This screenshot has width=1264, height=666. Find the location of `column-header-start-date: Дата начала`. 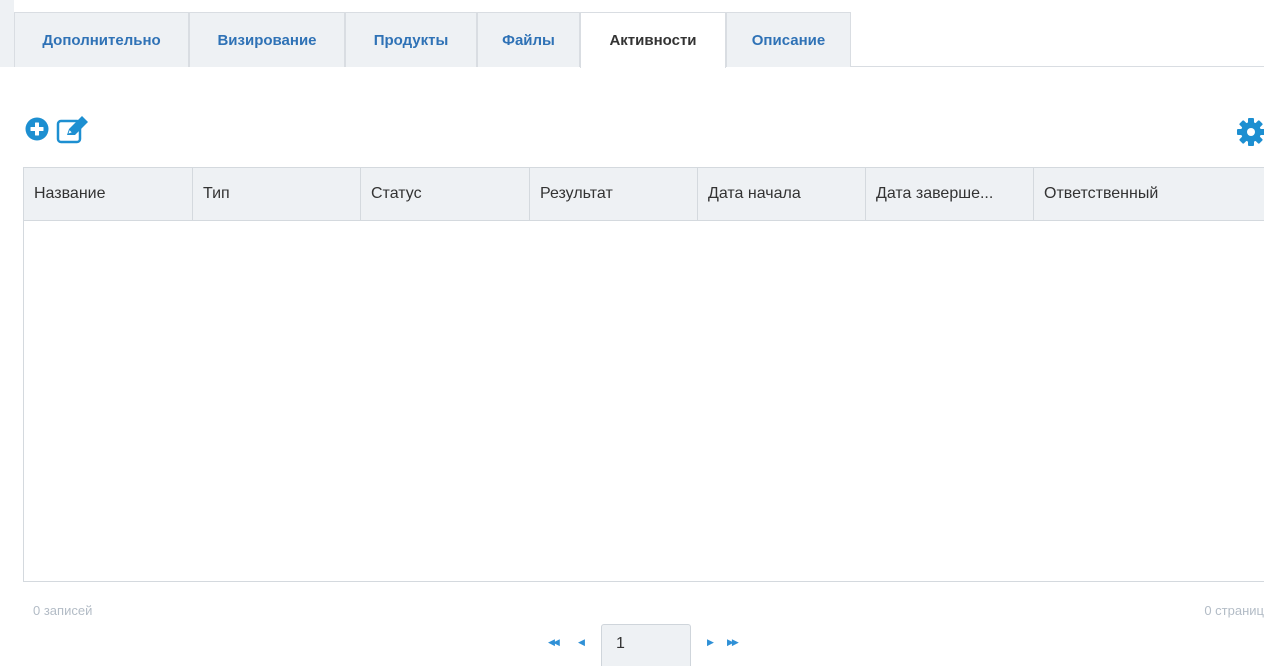

column-header-start-date: Дата начала is located at coordinates (782, 194).